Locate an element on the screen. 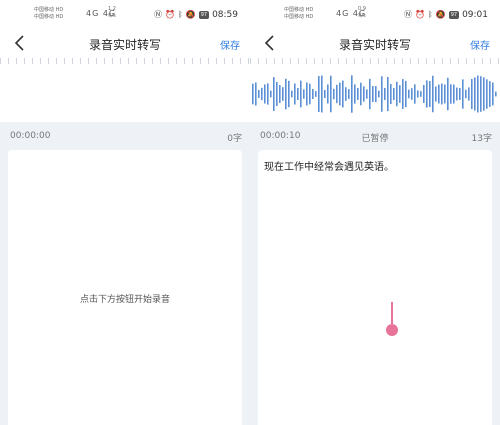  elapsed-time: 00:00:00 is located at coordinates (30, 136).